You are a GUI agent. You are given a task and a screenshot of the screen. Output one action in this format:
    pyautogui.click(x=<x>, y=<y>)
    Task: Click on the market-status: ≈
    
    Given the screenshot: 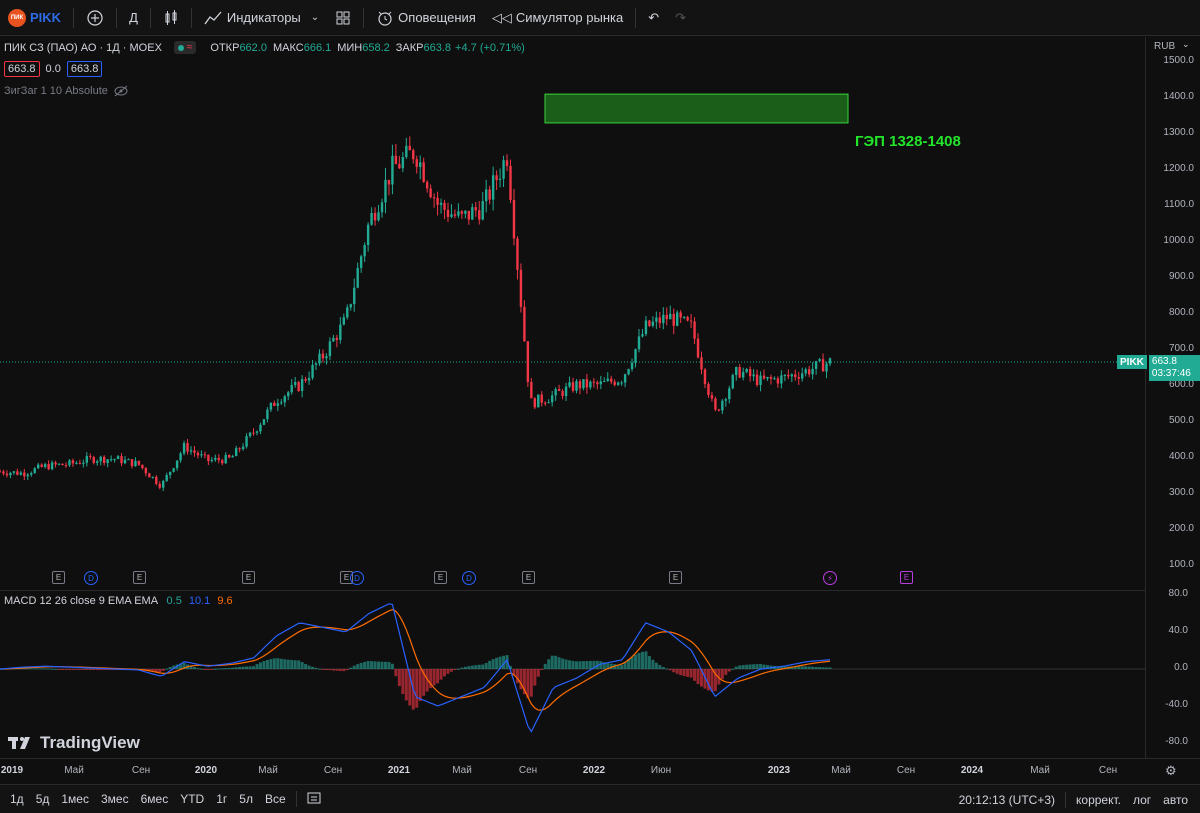 What is the action you would take?
    pyautogui.click(x=185, y=47)
    